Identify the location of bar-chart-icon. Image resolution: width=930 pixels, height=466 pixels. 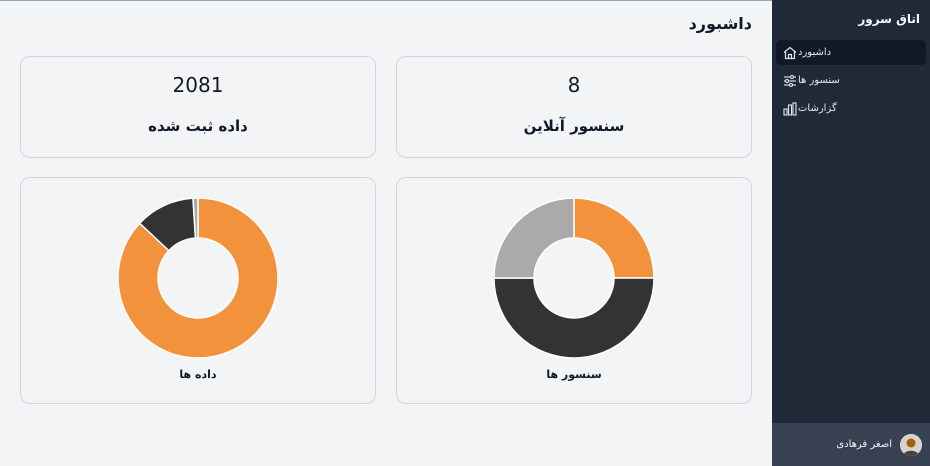
(790, 109).